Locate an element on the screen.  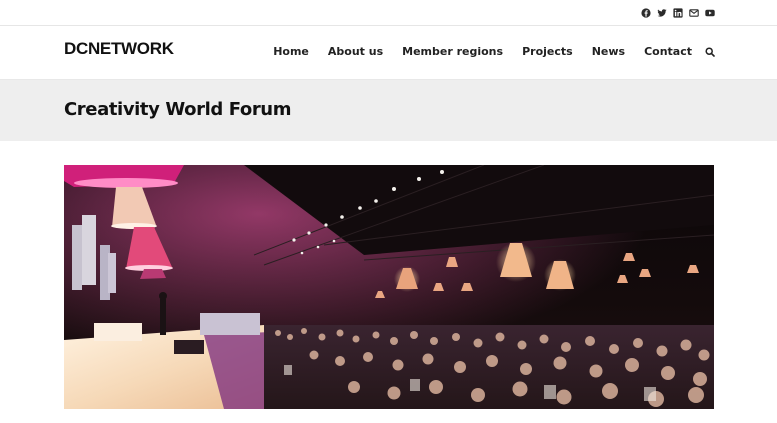
linkedin-icon is located at coordinates (678, 13).